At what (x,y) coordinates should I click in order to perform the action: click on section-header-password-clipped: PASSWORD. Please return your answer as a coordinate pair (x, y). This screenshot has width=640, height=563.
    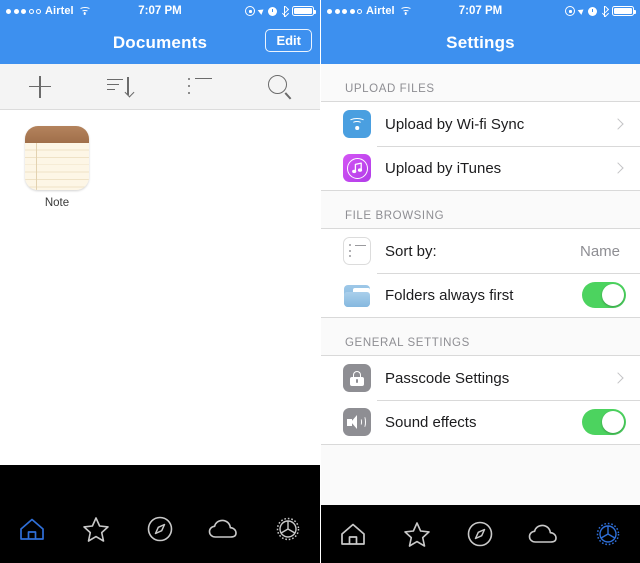
    Looking at the image, I should click on (480, 454).